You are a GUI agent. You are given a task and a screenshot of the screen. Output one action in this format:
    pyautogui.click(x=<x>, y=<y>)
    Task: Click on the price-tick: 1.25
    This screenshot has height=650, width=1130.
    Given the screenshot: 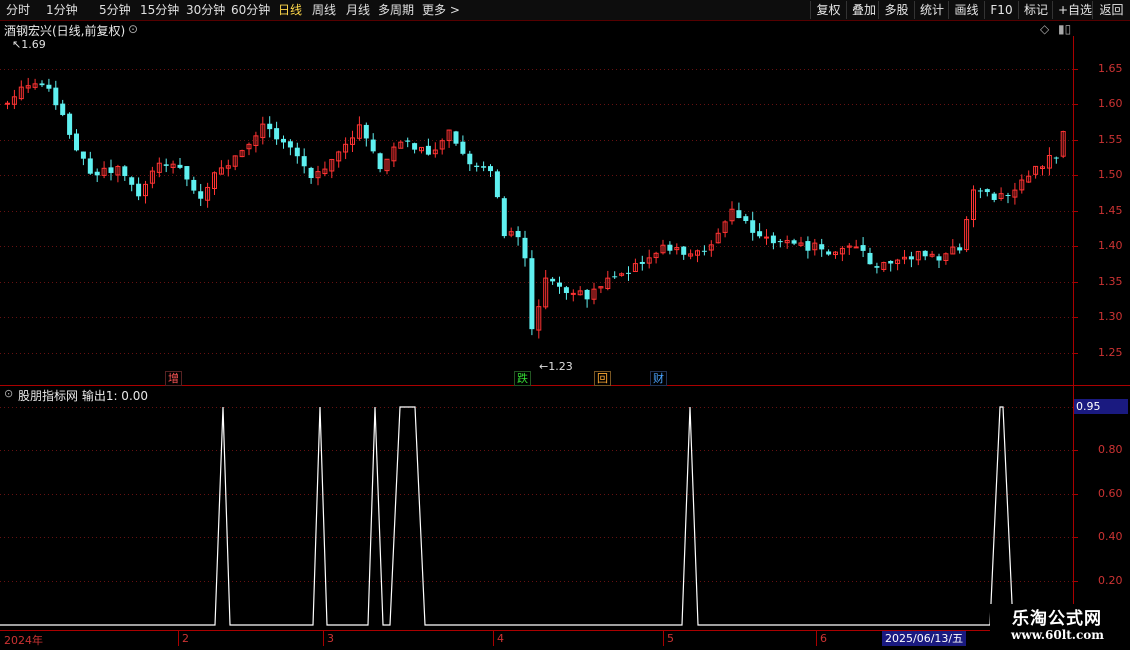 What is the action you would take?
    pyautogui.click(x=1110, y=352)
    